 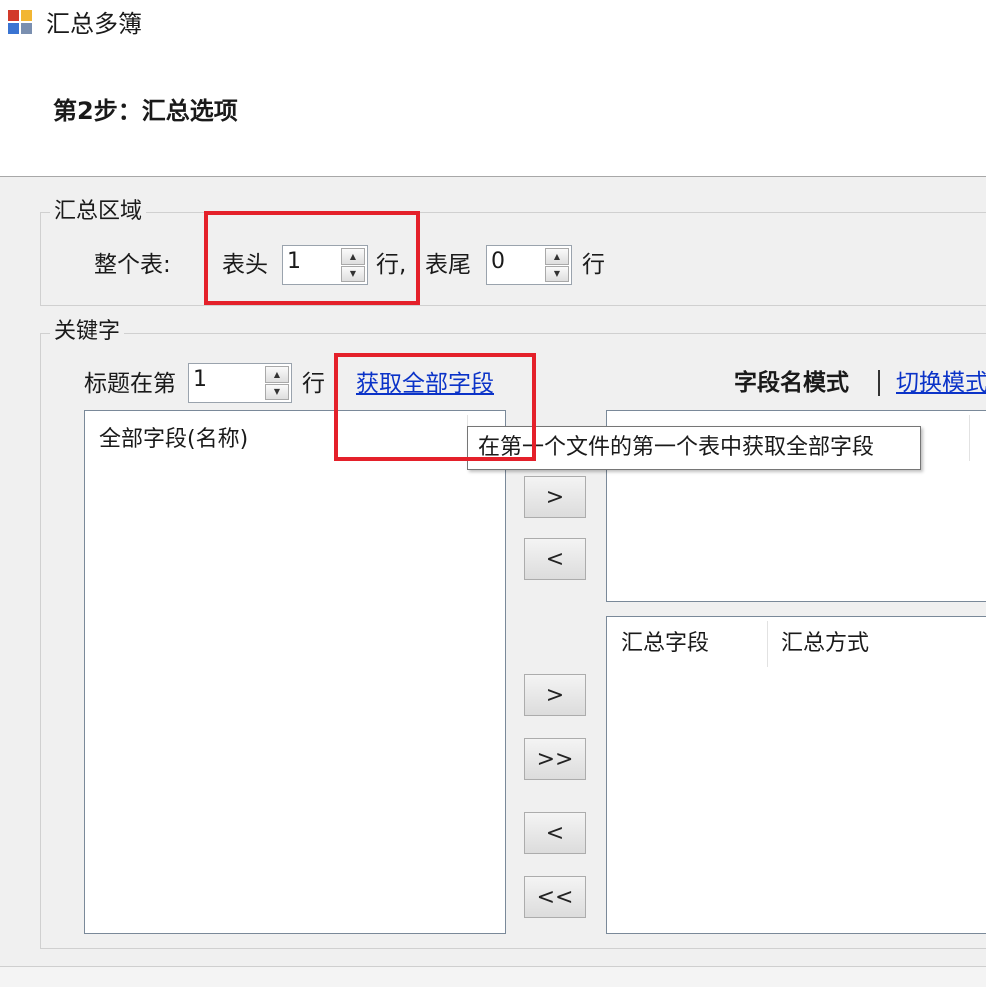 I want to click on title-row-spinner: 1 ▲ ▼, so click(x=240, y=383).